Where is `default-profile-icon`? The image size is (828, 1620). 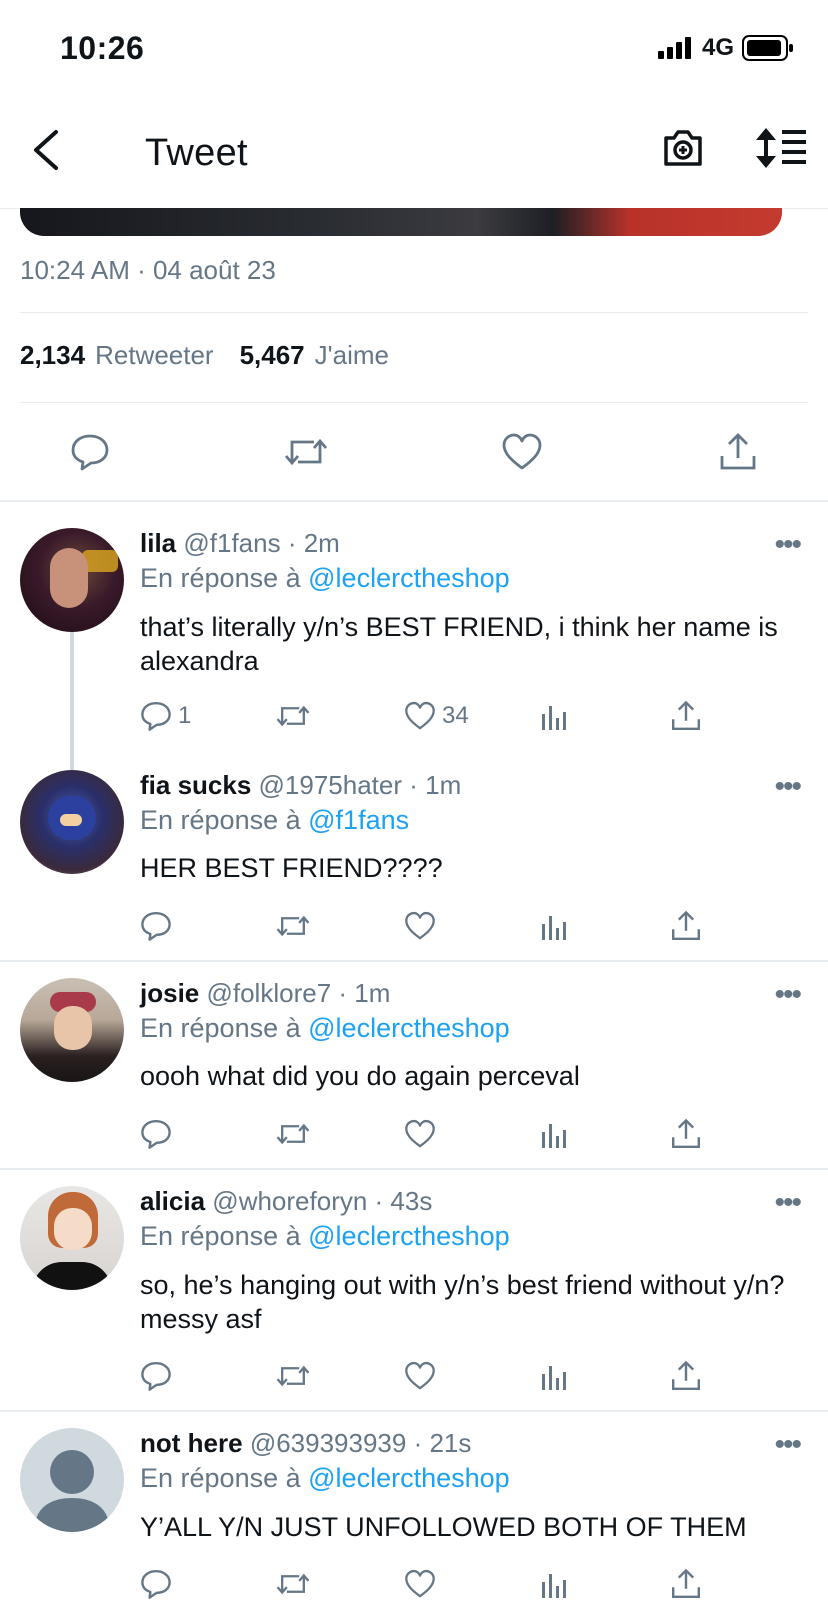 default-profile-icon is located at coordinates (72, 1491).